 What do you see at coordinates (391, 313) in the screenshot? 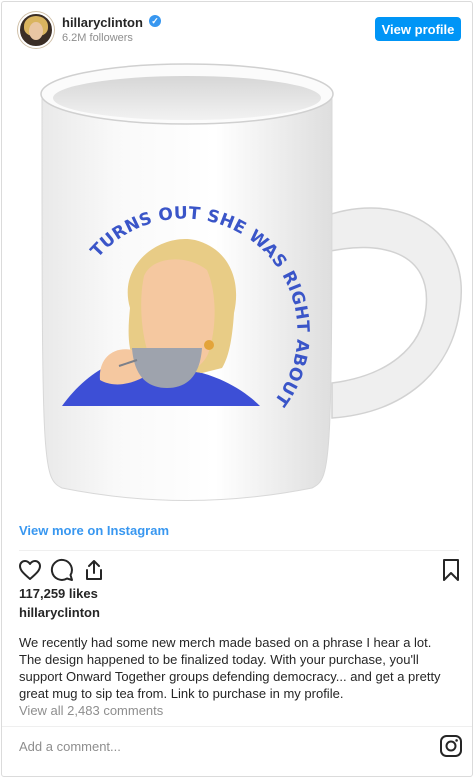
I see `mug-handle` at bounding box center [391, 313].